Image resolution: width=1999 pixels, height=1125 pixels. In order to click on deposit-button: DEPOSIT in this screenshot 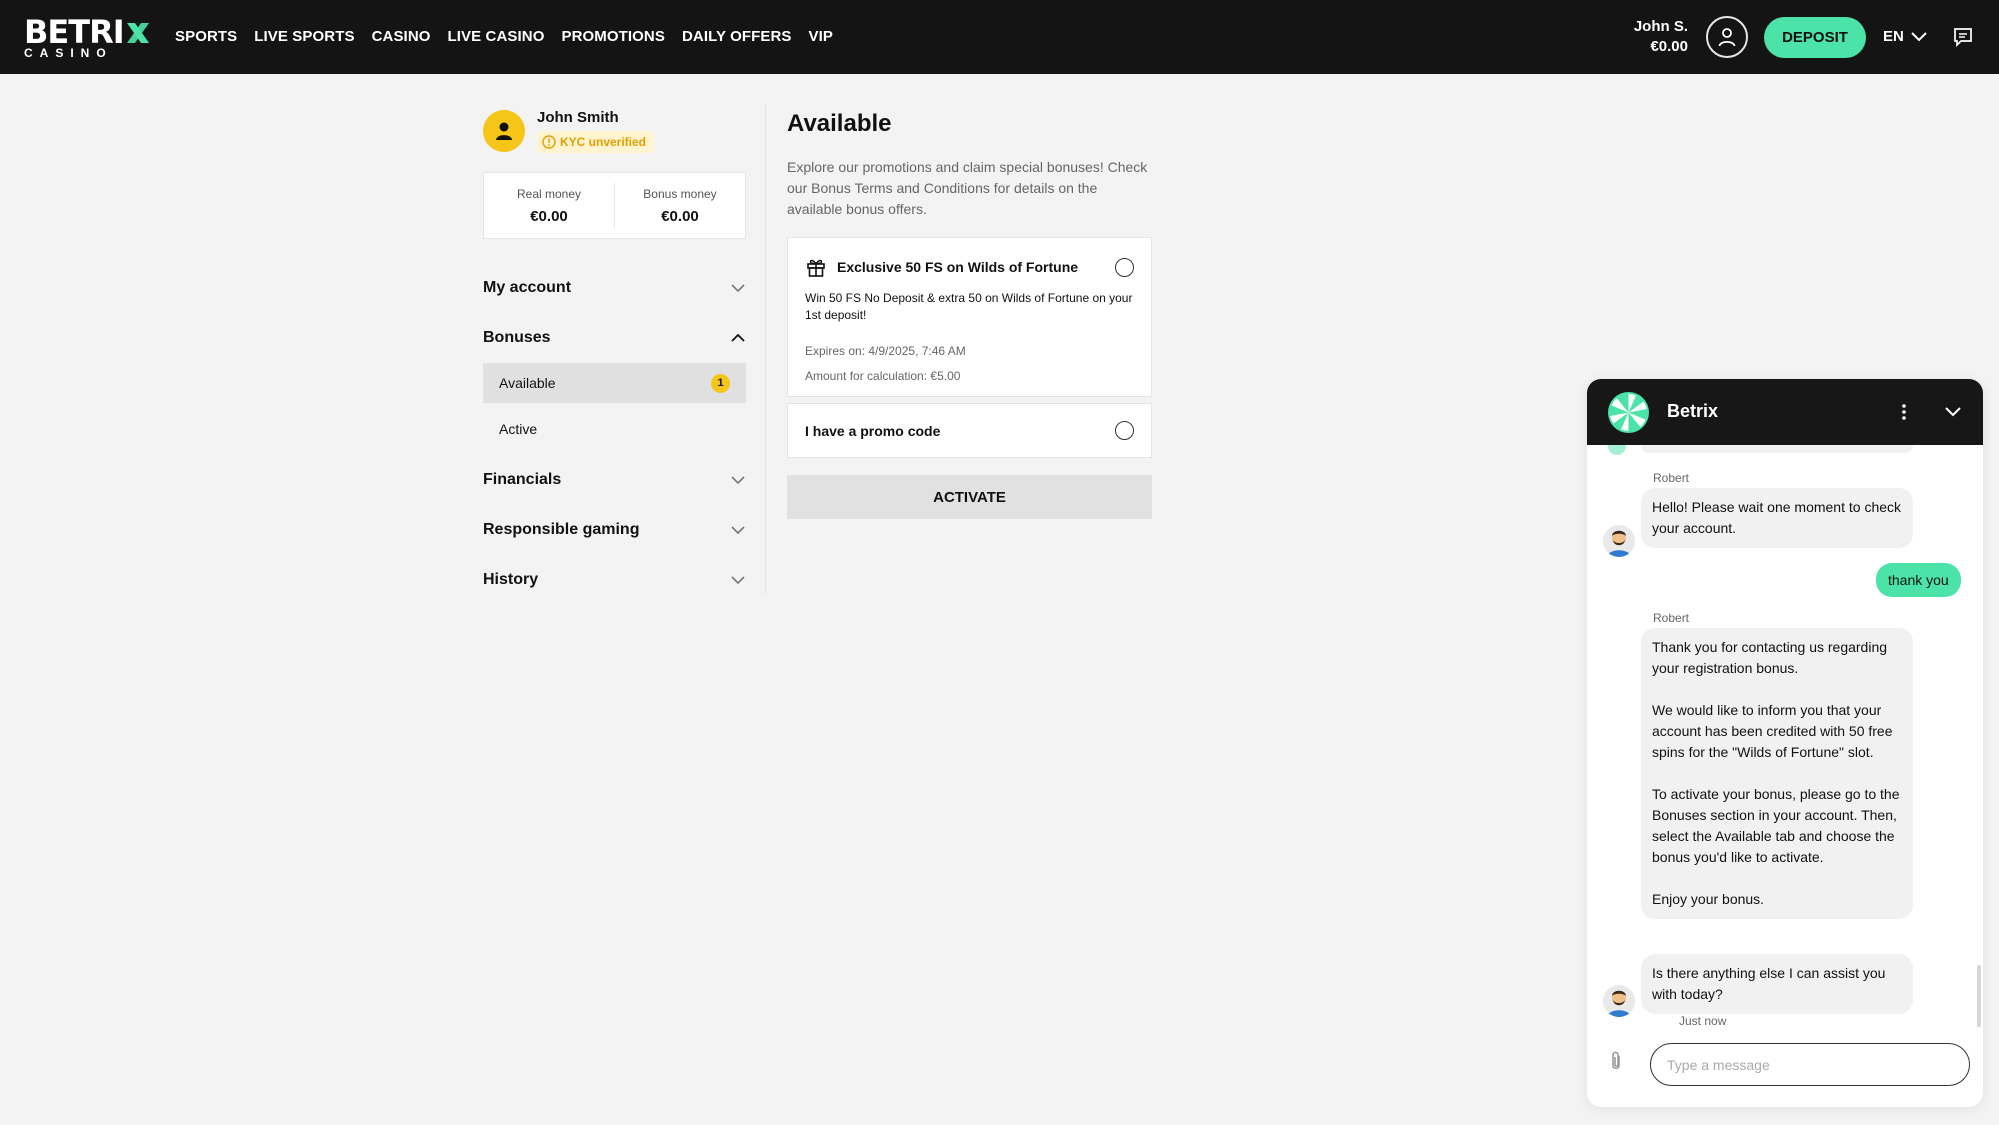, I will do `click(1815, 37)`.